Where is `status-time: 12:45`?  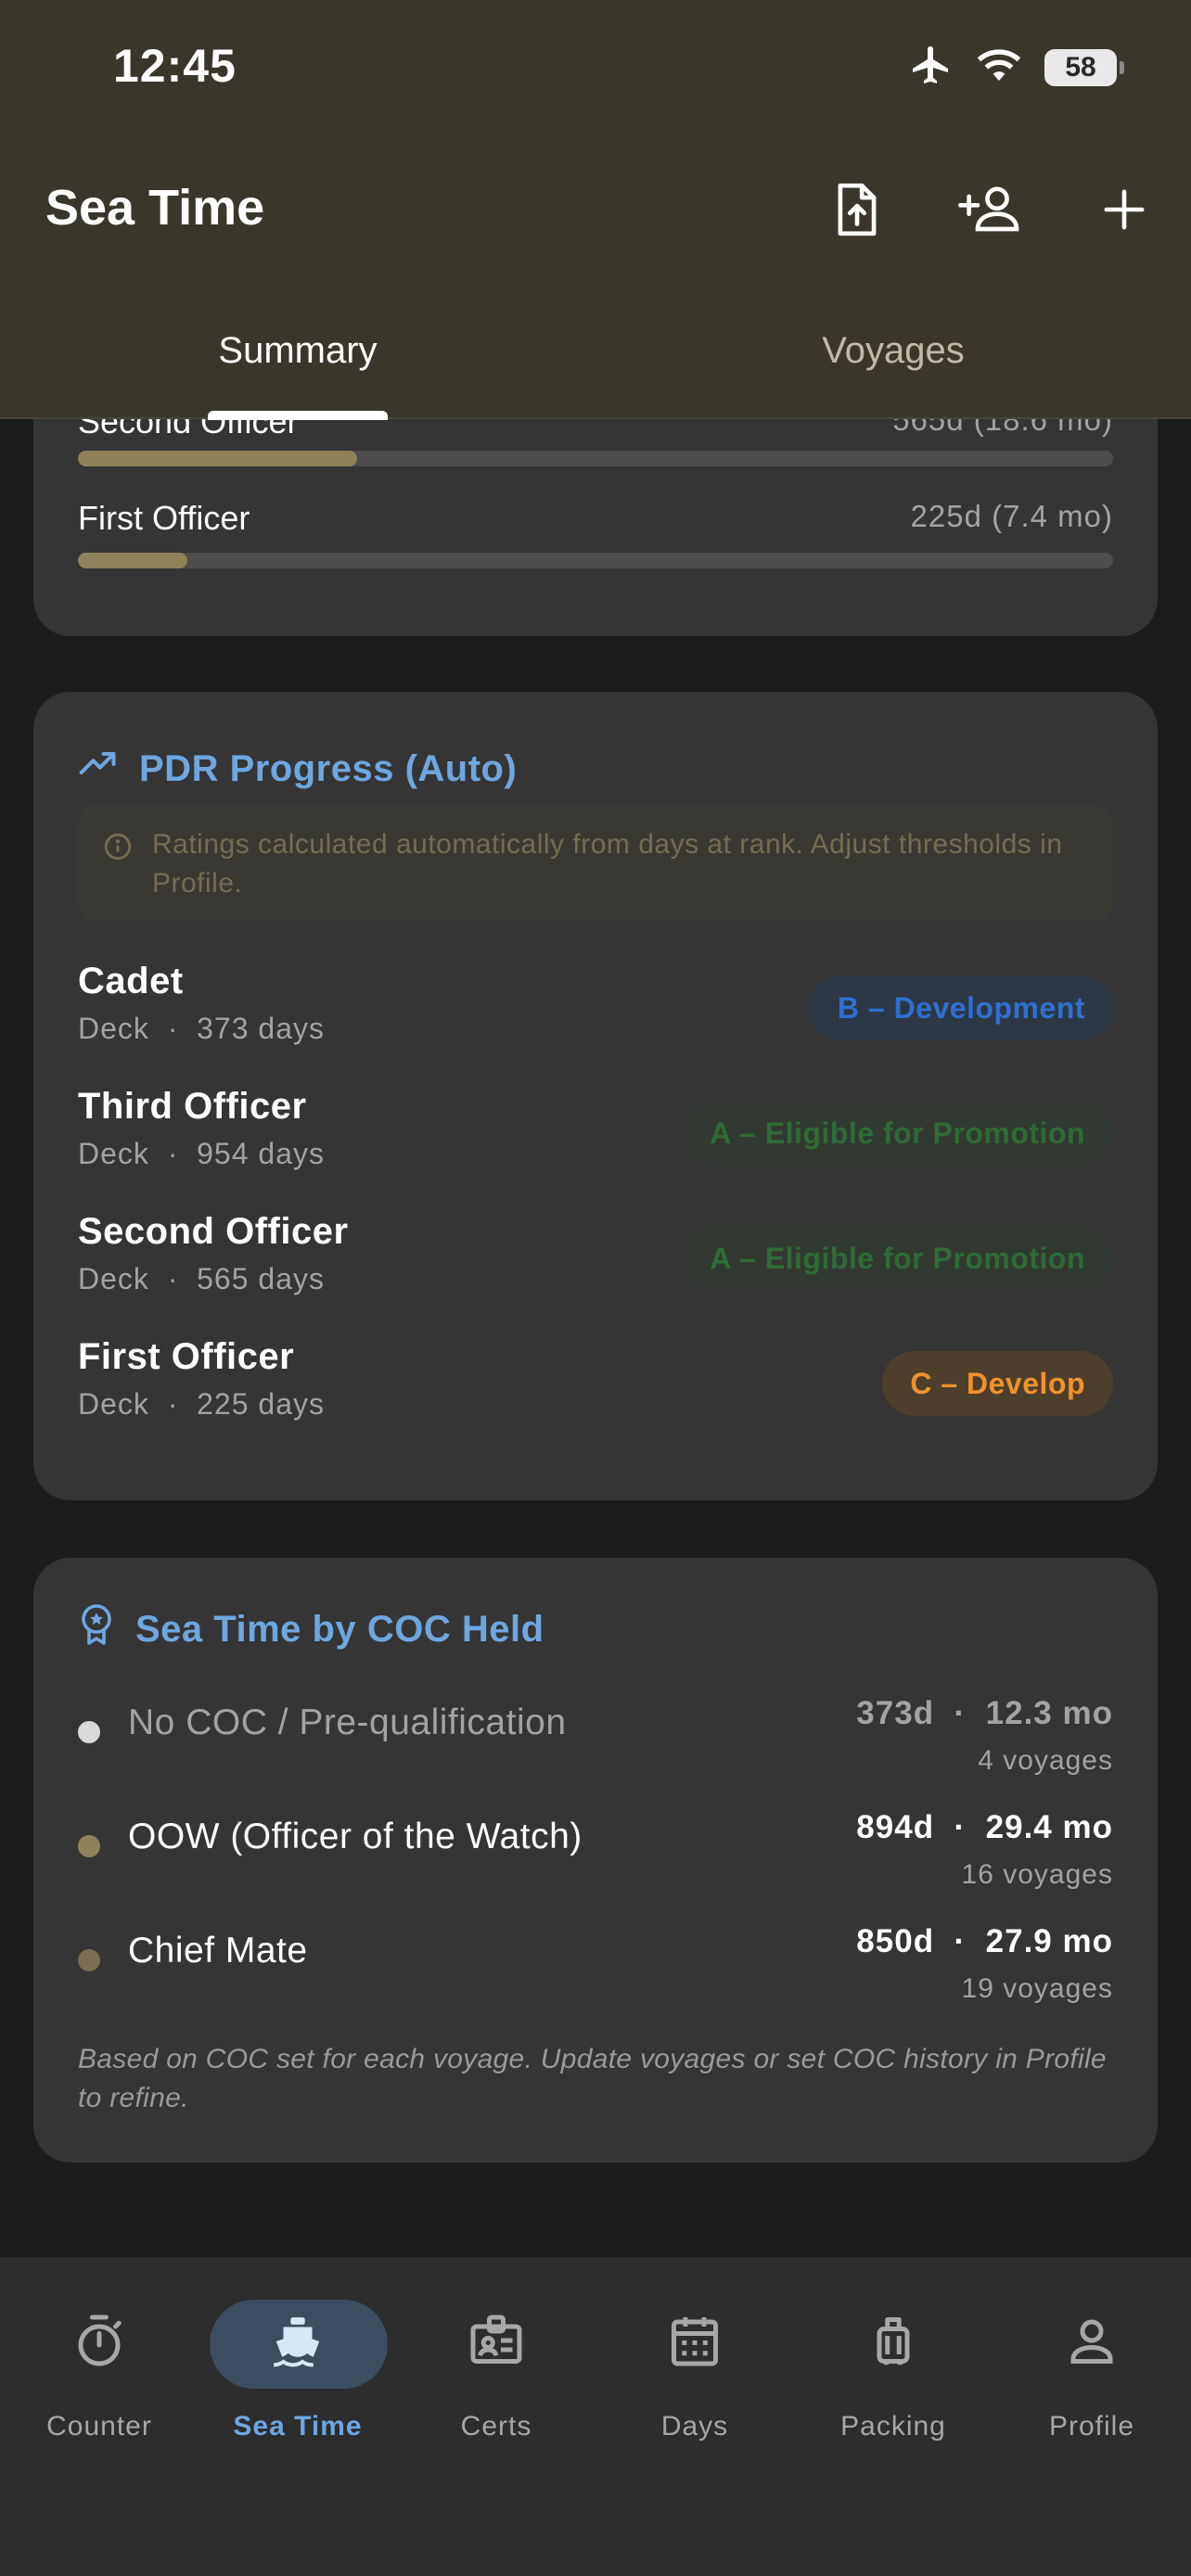
status-time: 12:45 is located at coordinates (175, 66).